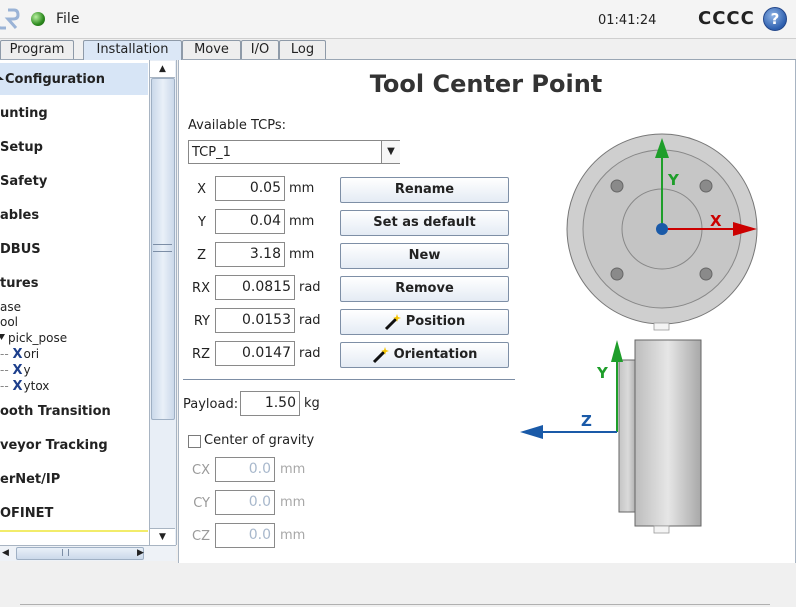 This screenshot has width=796, height=607. Describe the element at coordinates (26, 513) in the screenshot. I see `sidebar-item-profinet: OFINET` at that location.